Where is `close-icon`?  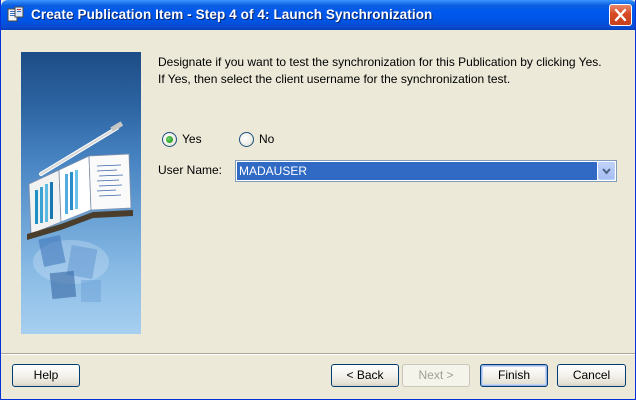
close-icon is located at coordinates (620, 15).